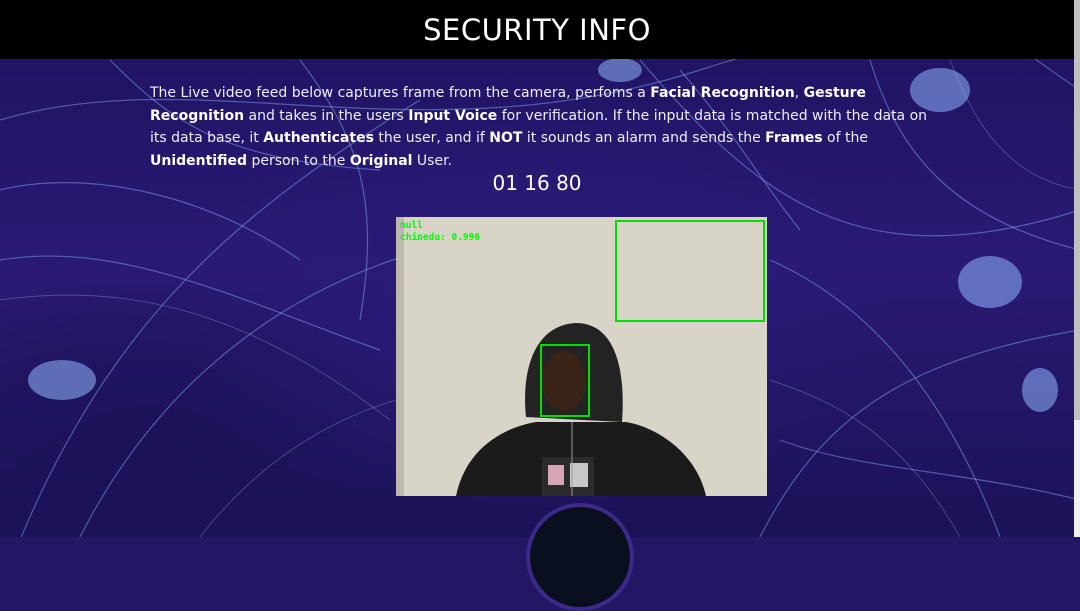 Image resolution: width=1080 pixels, height=611 pixels. Describe the element at coordinates (690, 271) in the screenshot. I see `gesture-detection-box` at that location.